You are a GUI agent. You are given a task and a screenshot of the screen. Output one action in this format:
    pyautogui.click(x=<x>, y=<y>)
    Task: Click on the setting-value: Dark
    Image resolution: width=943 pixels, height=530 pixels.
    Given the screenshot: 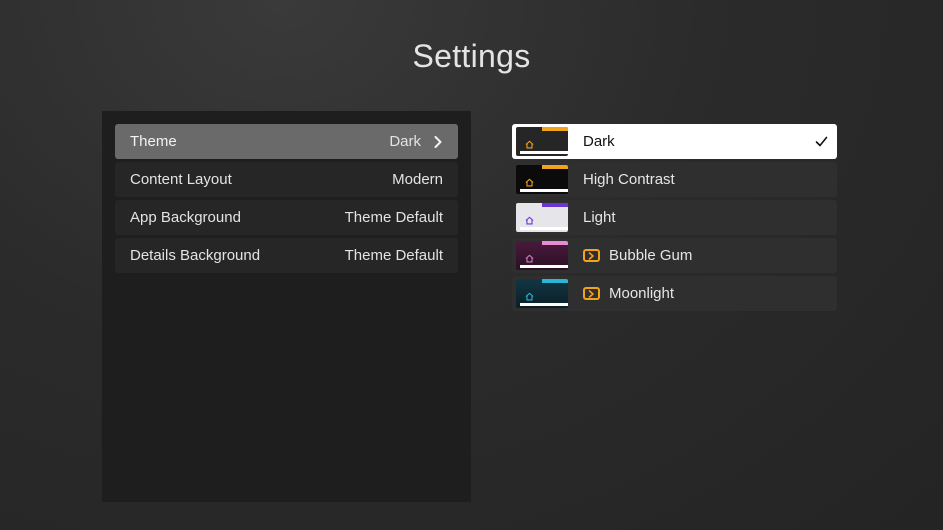 What is the action you would take?
    pyautogui.click(x=405, y=141)
    